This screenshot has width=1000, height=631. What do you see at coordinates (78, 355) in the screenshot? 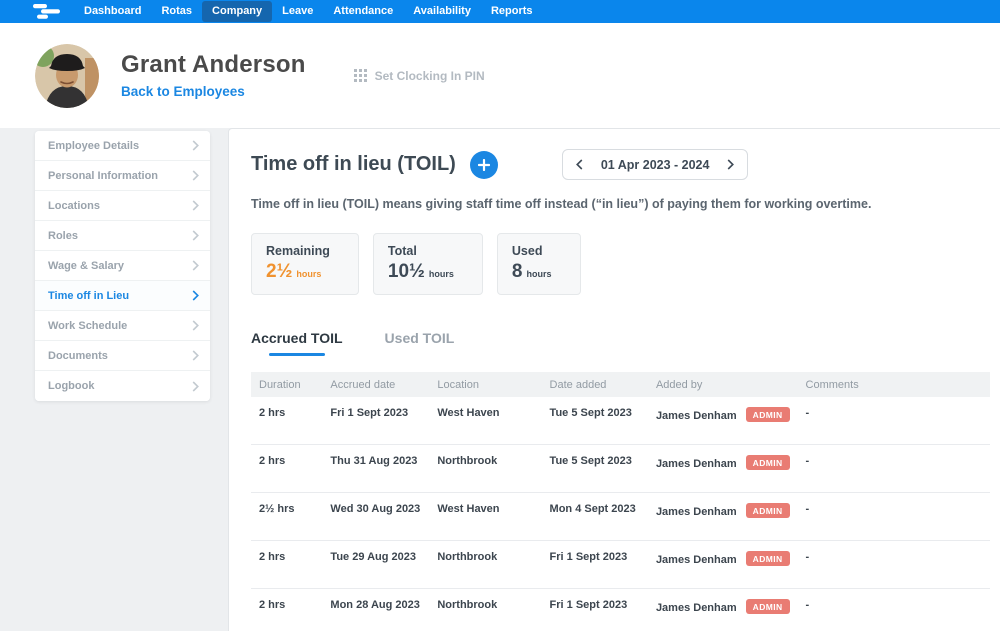
I see `sidebar-item-label: Documents` at bounding box center [78, 355].